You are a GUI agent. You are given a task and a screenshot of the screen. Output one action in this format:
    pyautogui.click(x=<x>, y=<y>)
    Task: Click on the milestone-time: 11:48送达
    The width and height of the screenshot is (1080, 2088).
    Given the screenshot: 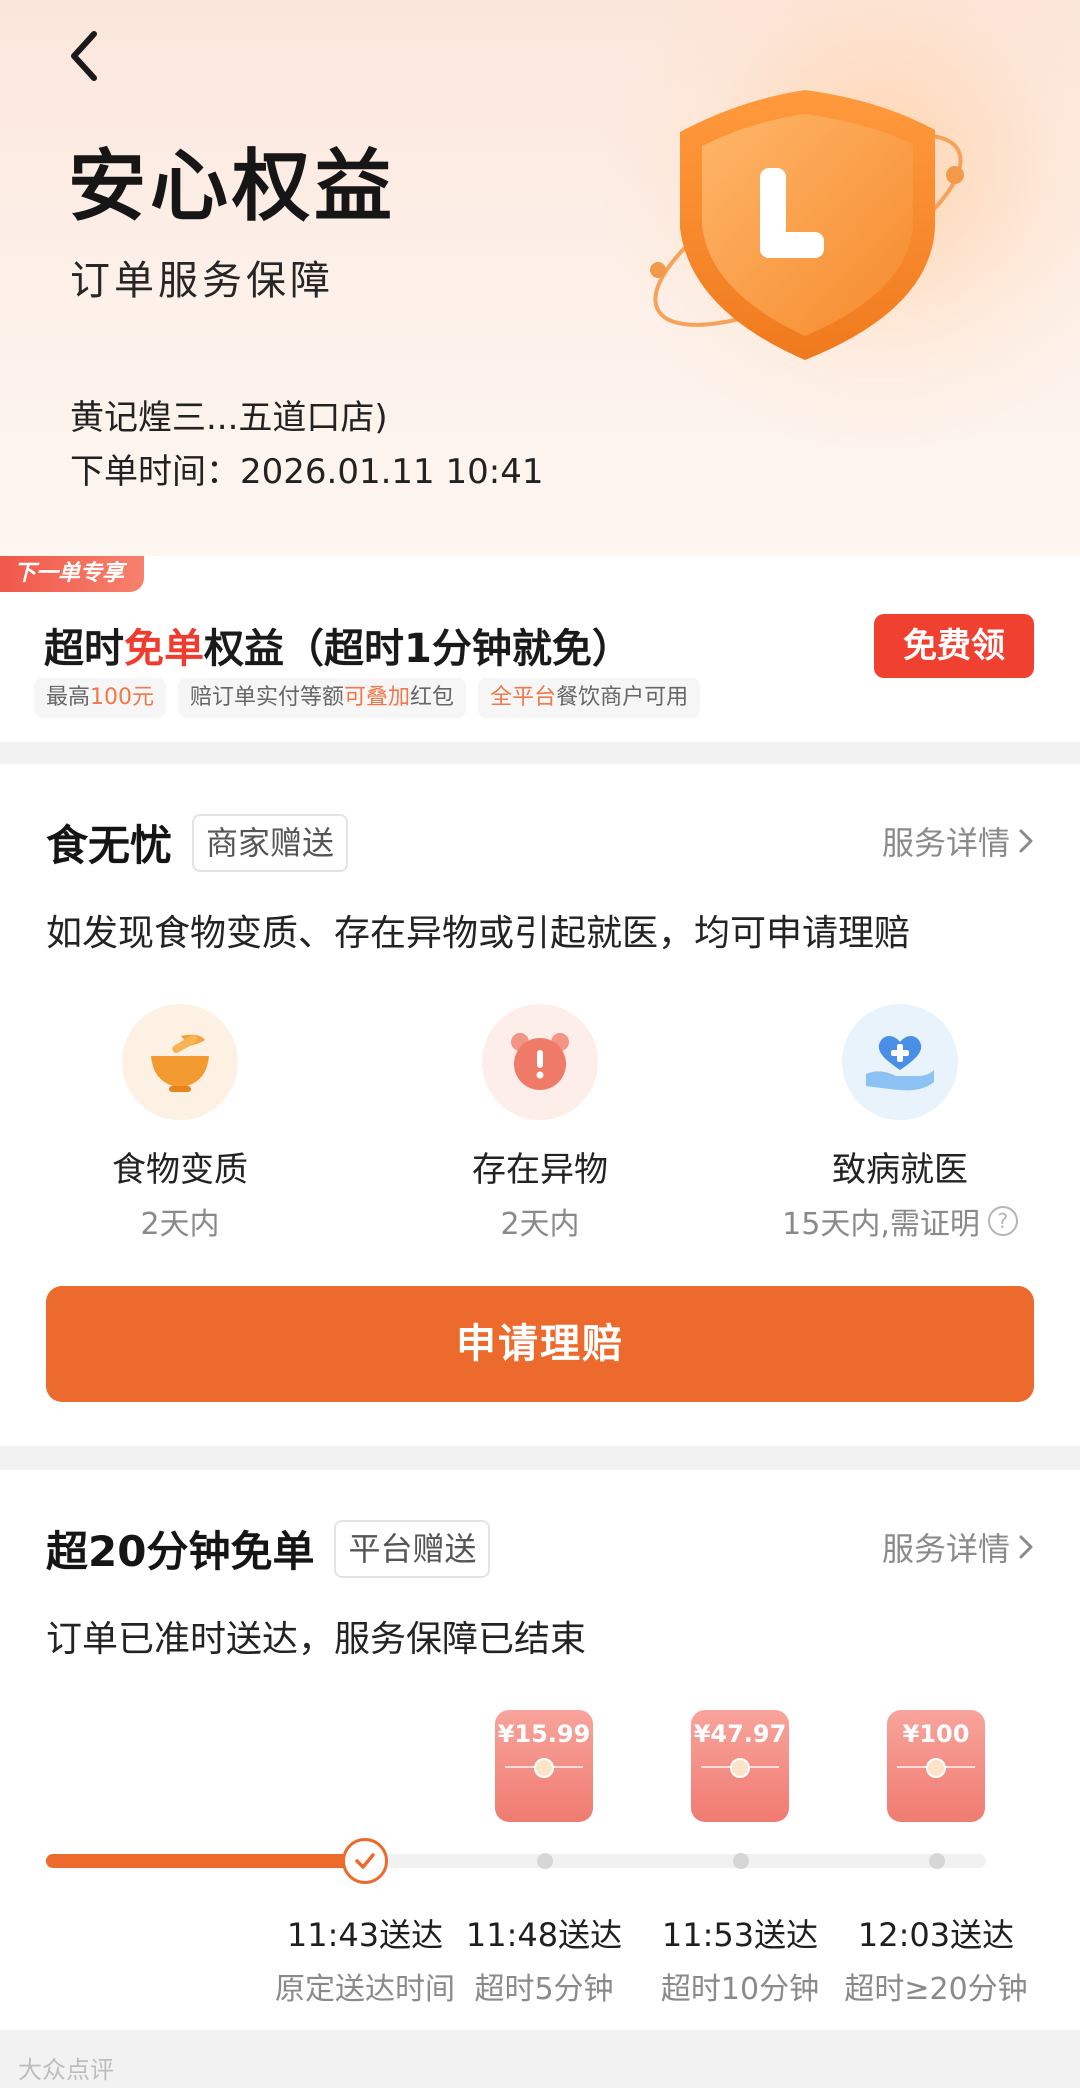 What is the action you would take?
    pyautogui.click(x=544, y=1935)
    